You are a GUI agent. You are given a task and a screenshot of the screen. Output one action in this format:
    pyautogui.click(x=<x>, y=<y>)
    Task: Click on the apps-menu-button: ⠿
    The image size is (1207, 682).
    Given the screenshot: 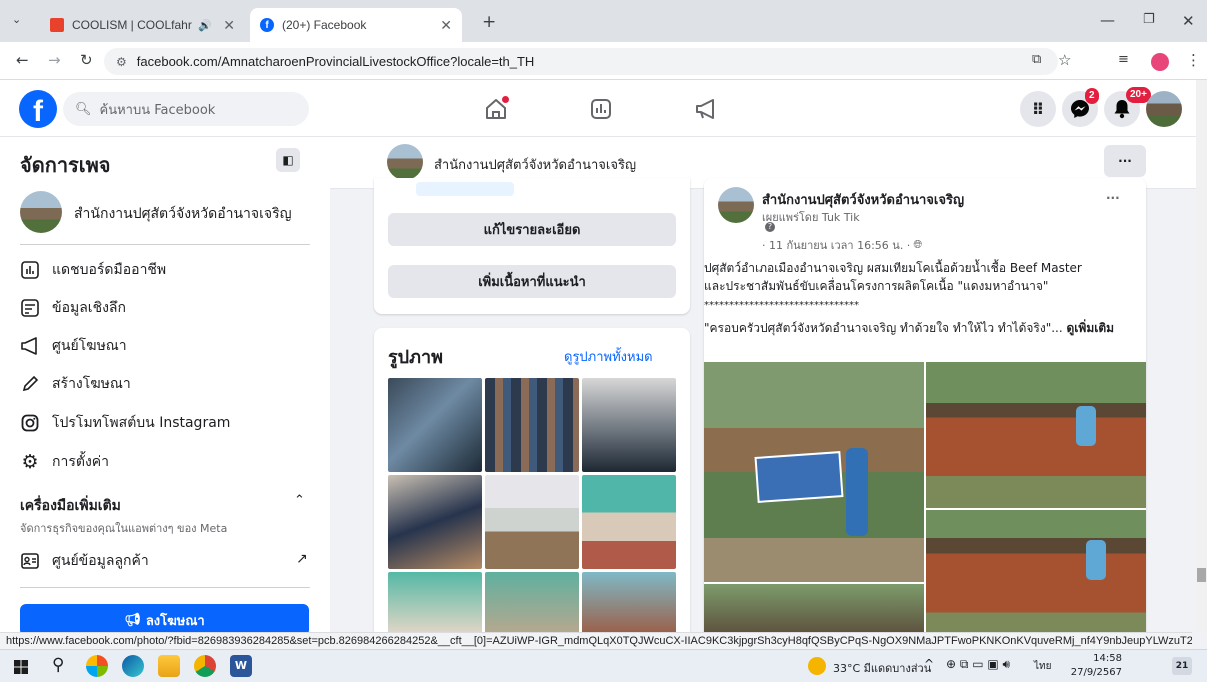 What is the action you would take?
    pyautogui.click(x=1038, y=109)
    